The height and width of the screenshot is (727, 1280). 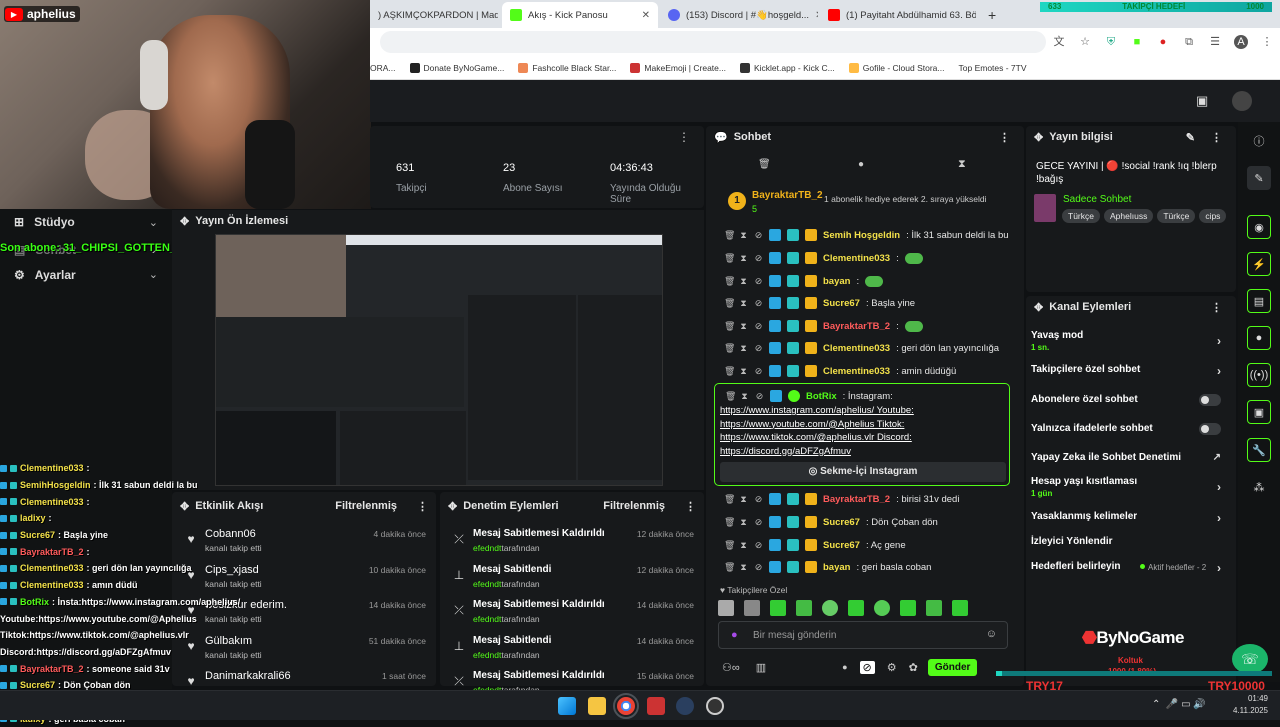 What do you see at coordinates (913, 667) in the screenshot?
I see `emote-picker-icon: ✿` at bounding box center [913, 667].